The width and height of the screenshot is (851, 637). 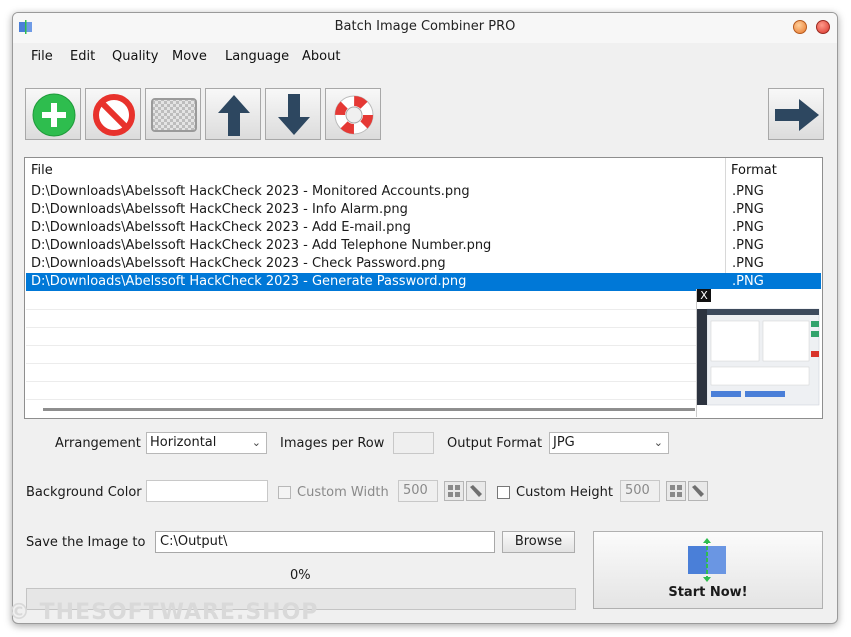 What do you see at coordinates (640, 491) in the screenshot?
I see `custom-height-input: 500` at bounding box center [640, 491].